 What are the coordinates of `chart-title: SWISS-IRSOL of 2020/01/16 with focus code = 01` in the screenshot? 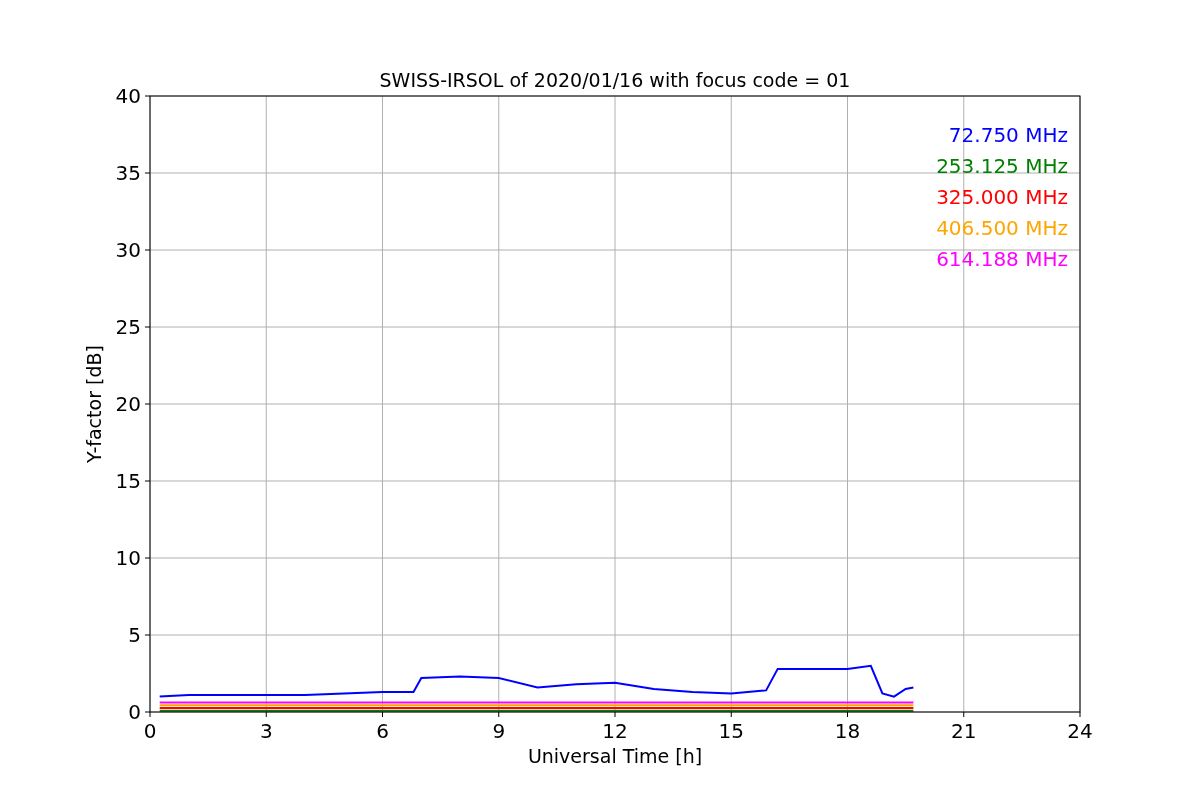 It's located at (615, 80).